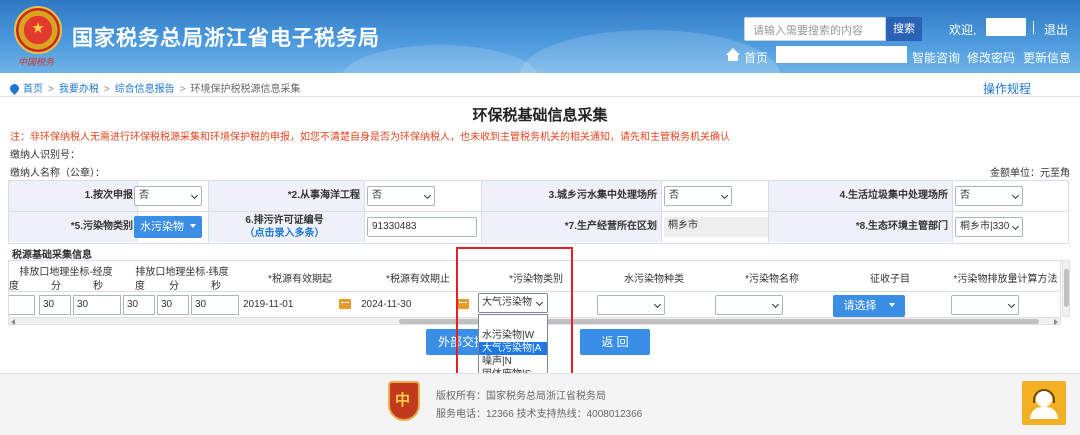  I want to click on pollutant-category-button: 水污染物, so click(168, 227).